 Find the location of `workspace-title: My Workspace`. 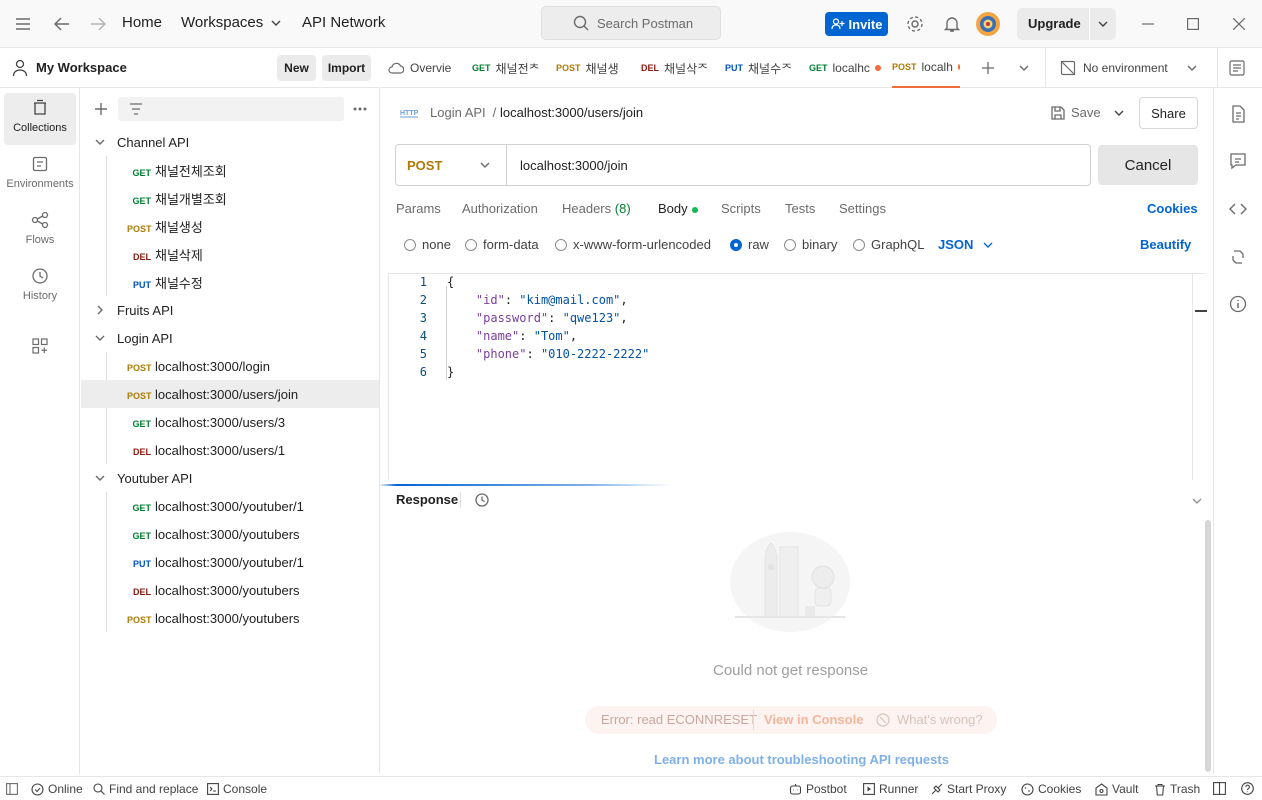

workspace-title: My Workspace is located at coordinates (81, 67).